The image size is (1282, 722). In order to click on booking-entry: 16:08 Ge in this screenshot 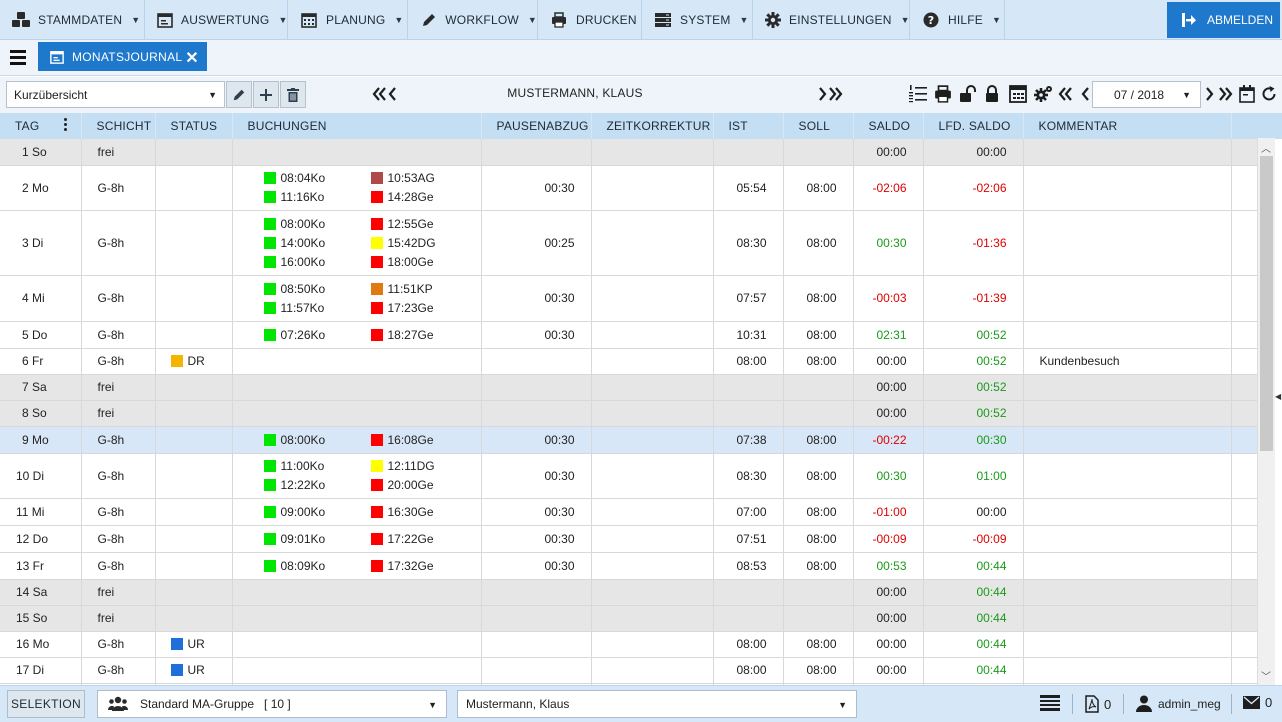, I will do `click(424, 439)`.